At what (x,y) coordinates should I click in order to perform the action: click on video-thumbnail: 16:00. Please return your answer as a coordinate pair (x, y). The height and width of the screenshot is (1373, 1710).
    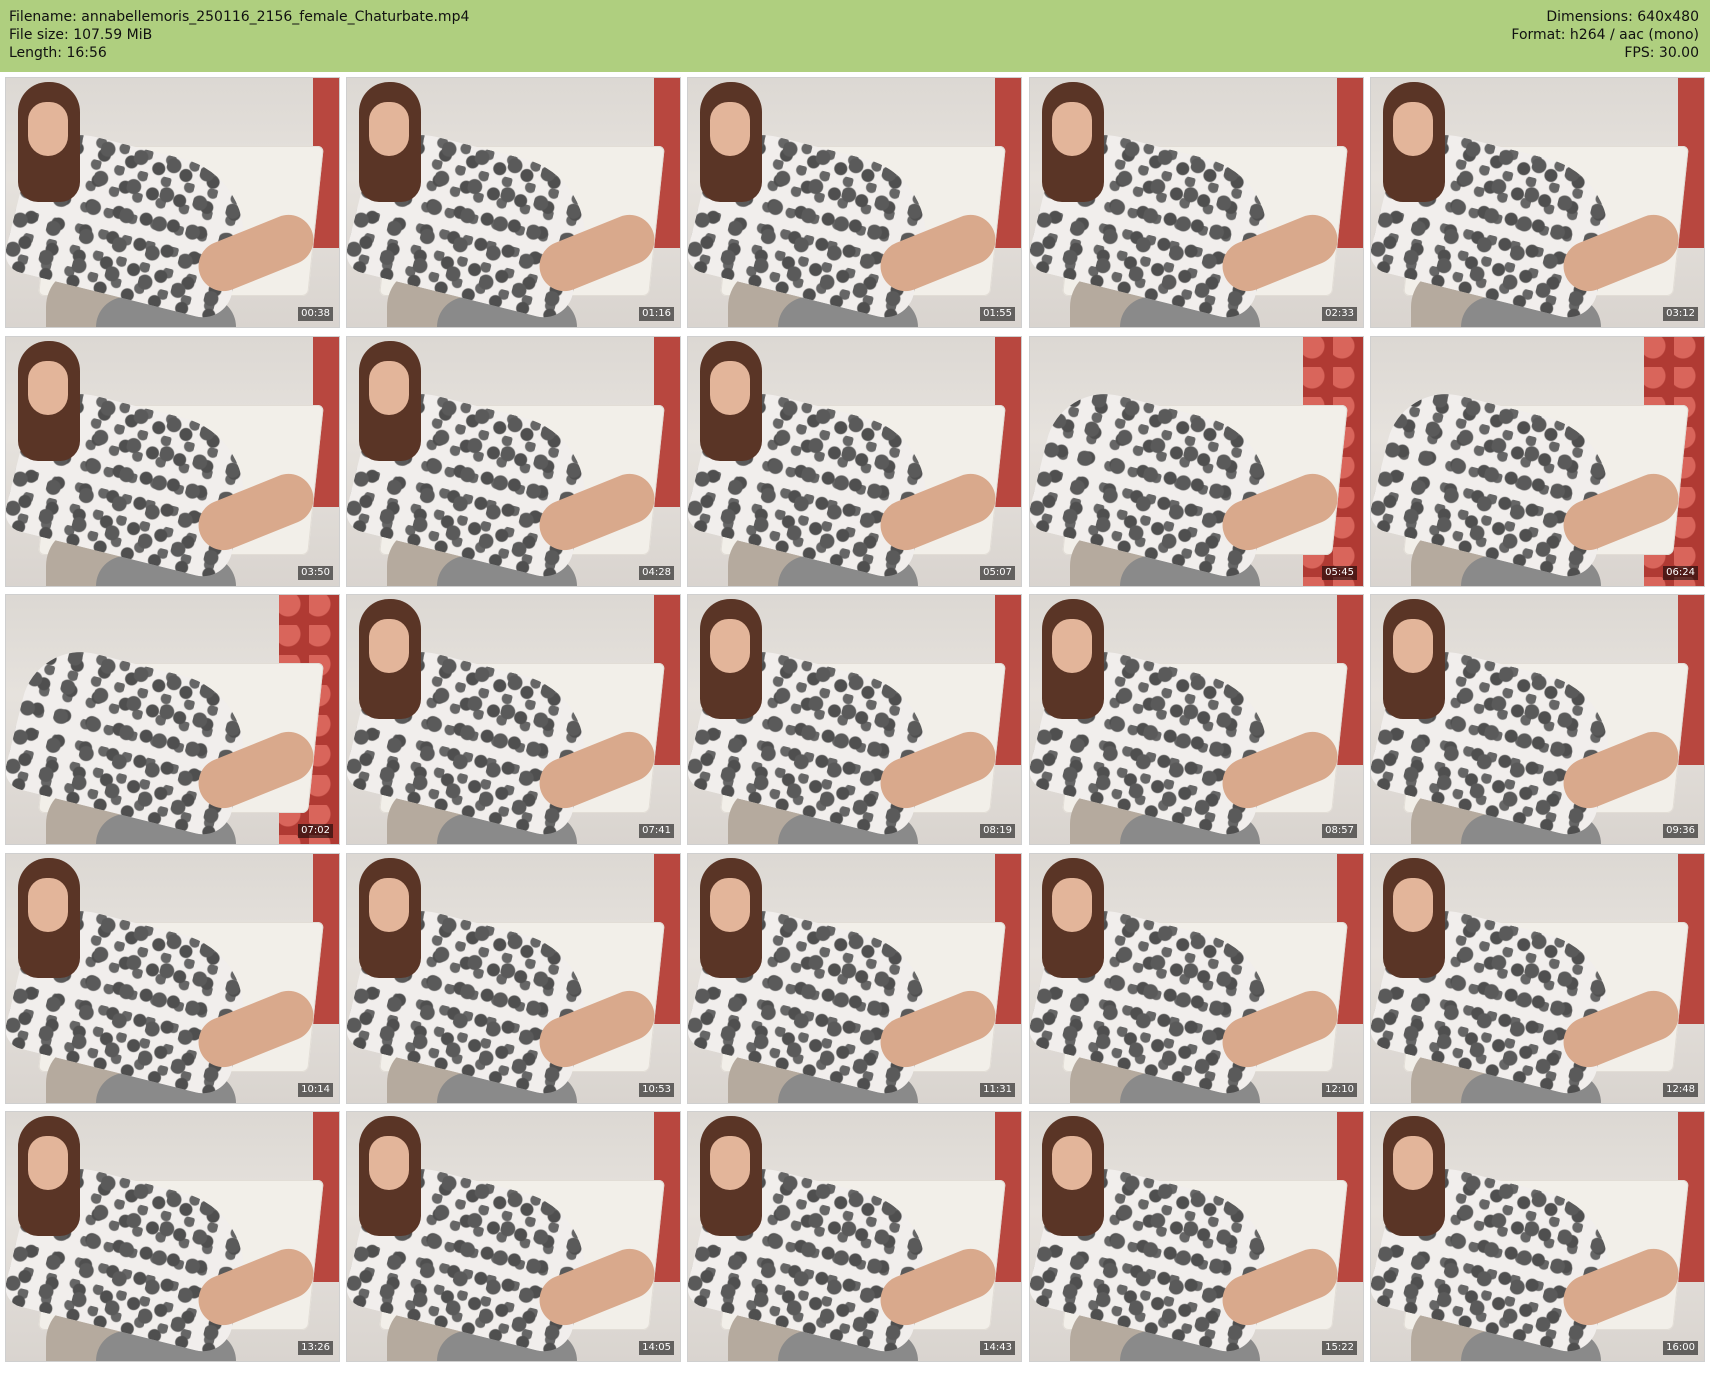
    Looking at the image, I should click on (1537, 1236).